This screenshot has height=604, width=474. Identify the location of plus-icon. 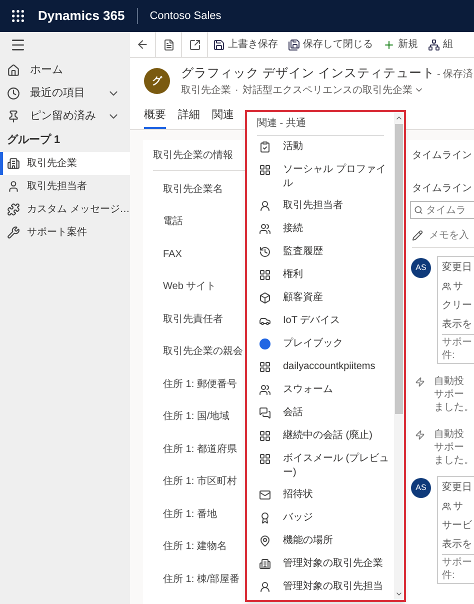
(389, 44).